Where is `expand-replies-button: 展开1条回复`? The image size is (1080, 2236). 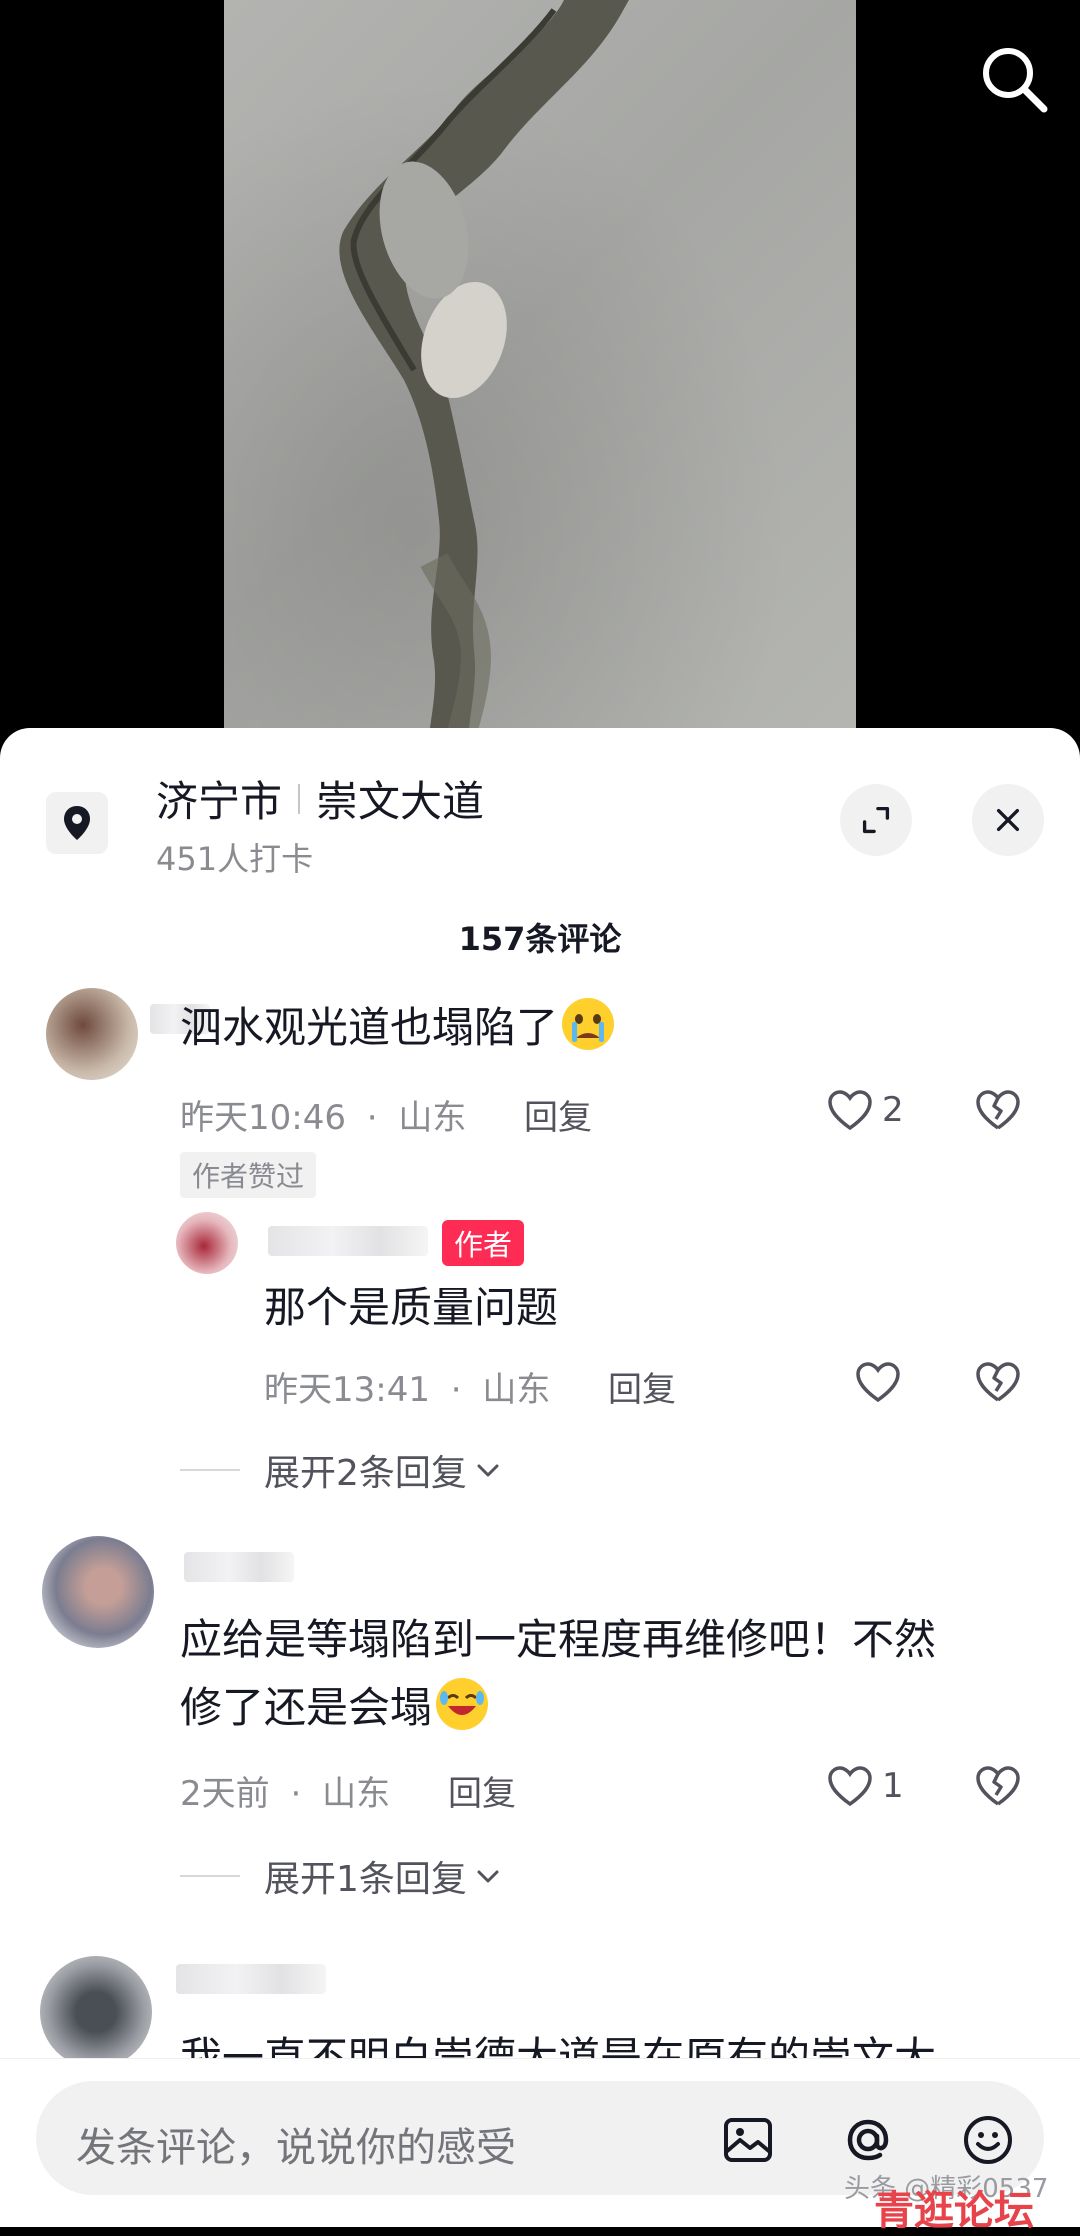
expand-replies-button: 展开1条回复 is located at coordinates (341, 1876).